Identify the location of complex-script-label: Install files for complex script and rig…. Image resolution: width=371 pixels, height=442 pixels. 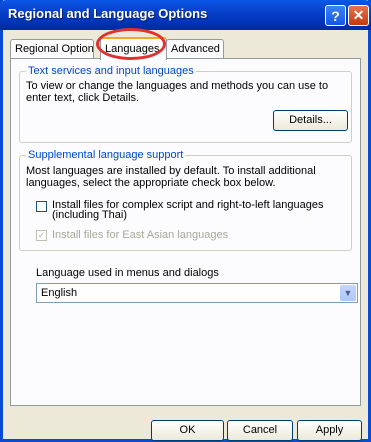
(188, 210).